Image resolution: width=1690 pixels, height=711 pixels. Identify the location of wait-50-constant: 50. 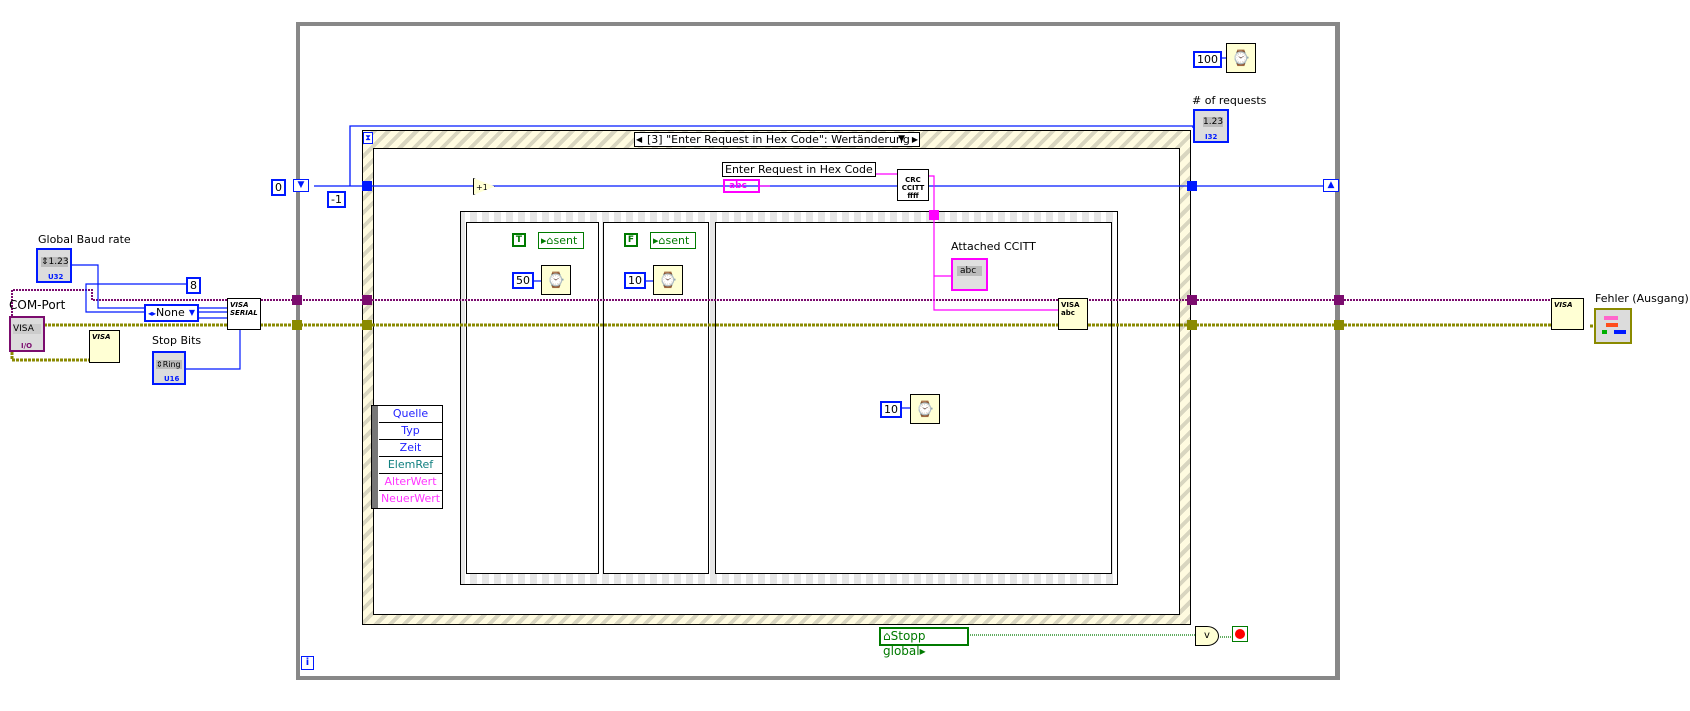
(523, 280).